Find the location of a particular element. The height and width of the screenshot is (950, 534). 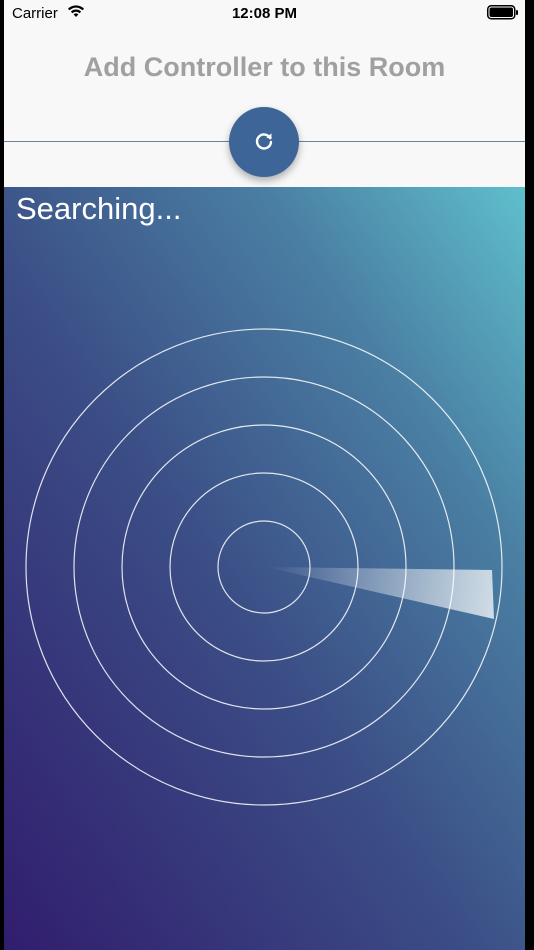

refresh-button is located at coordinates (264, 142).